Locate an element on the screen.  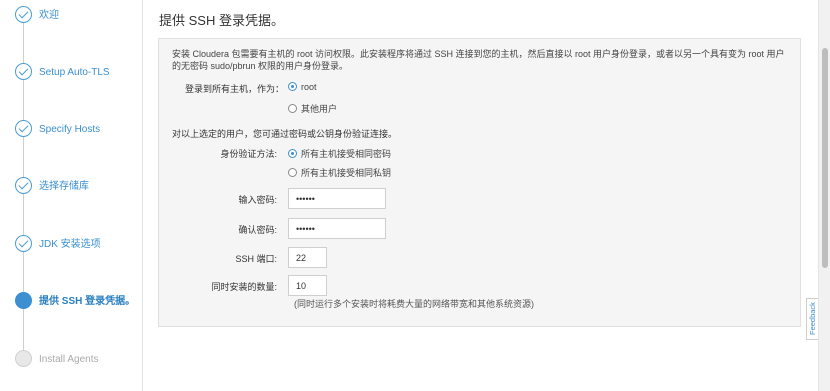
concurrent-installs-label: 同时安装的数量: is located at coordinates (244, 287).